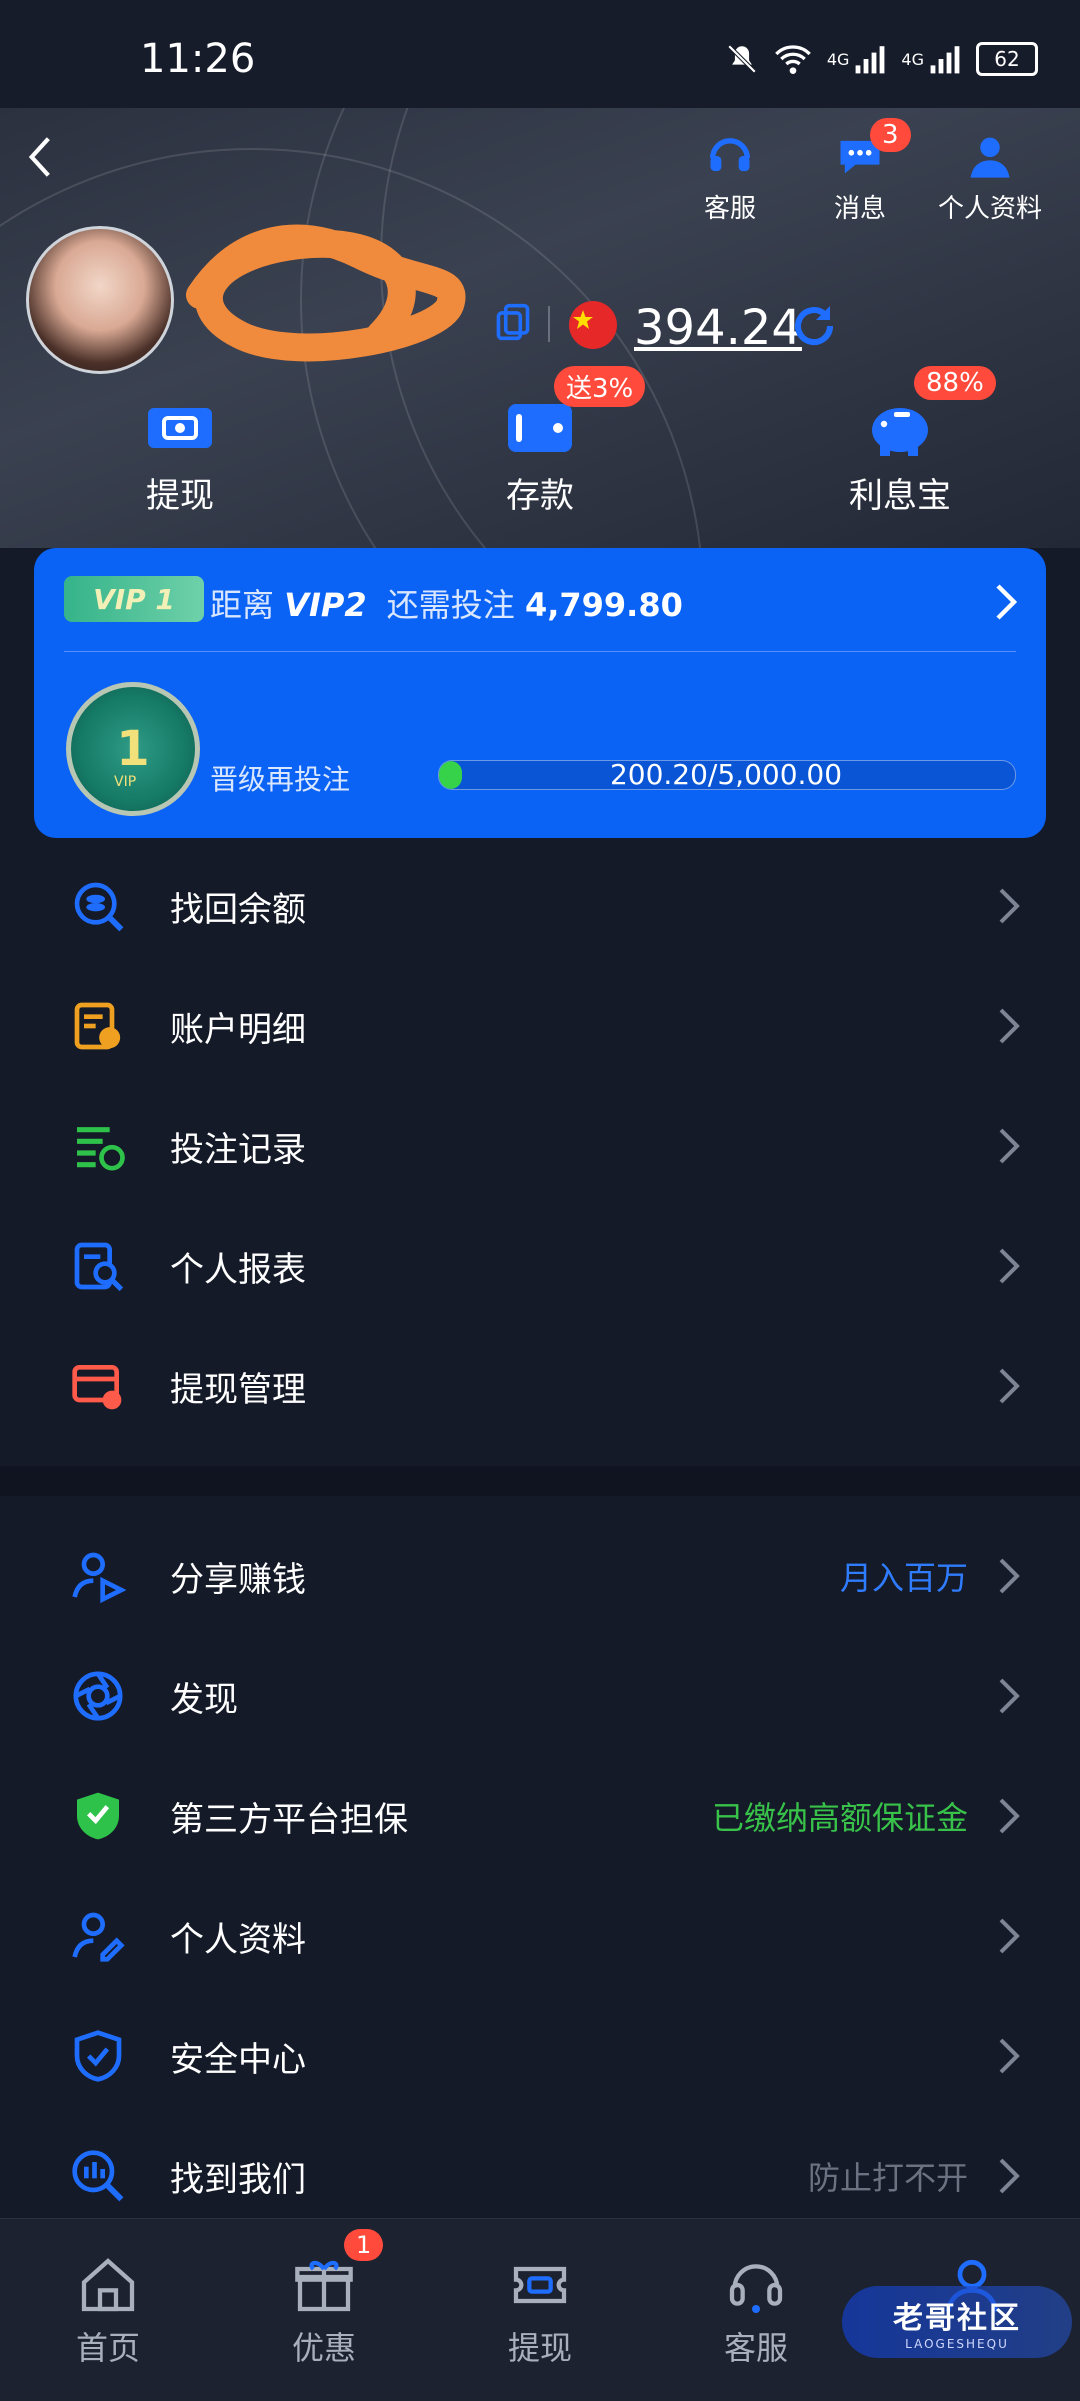 This screenshot has width=1080, height=2401. What do you see at coordinates (101, 1149) in the screenshot?
I see `bet-records-icon` at bounding box center [101, 1149].